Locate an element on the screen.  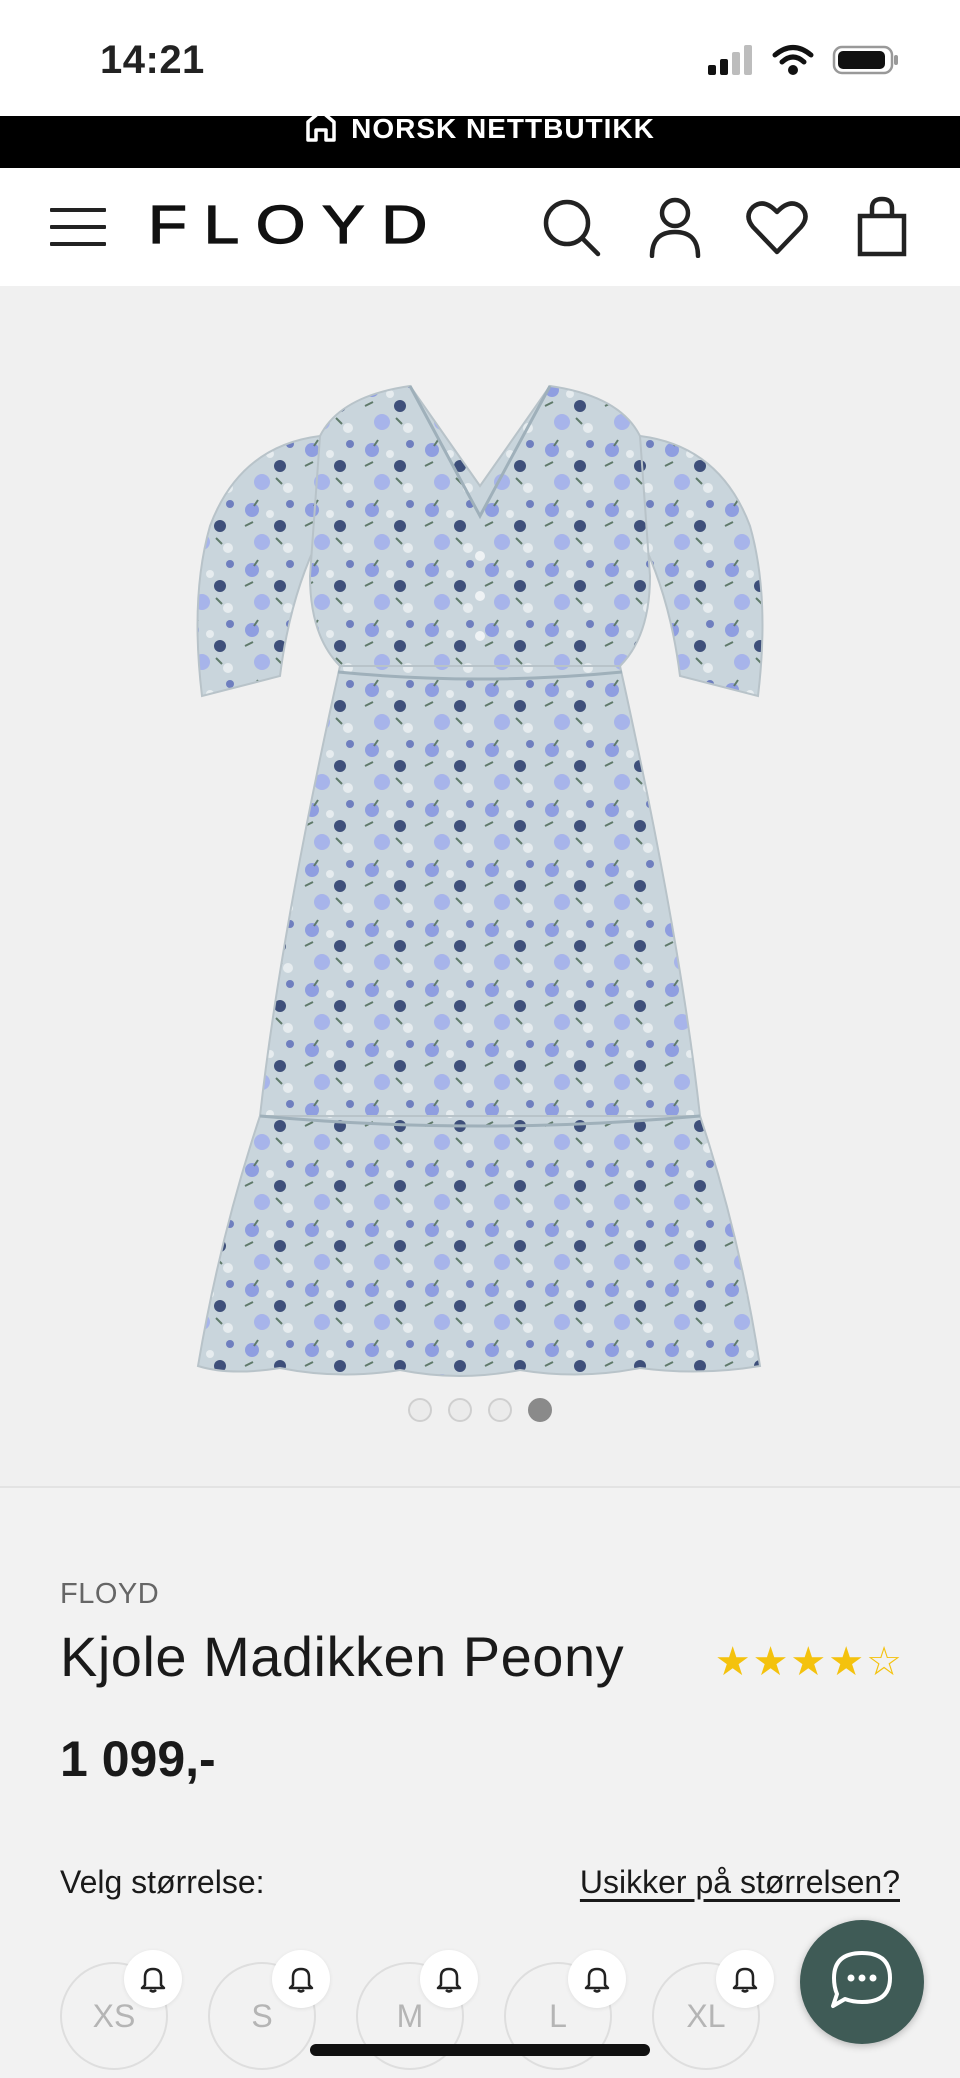
size-option-label: XS is located at coordinates (114, 2015).